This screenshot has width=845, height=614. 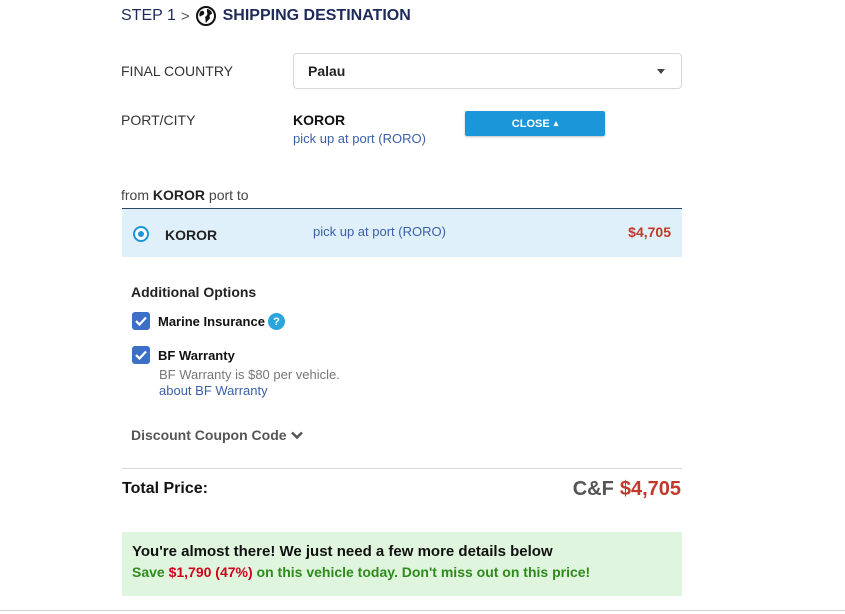 I want to click on route-from-text: from KOROR port to, so click(x=185, y=195).